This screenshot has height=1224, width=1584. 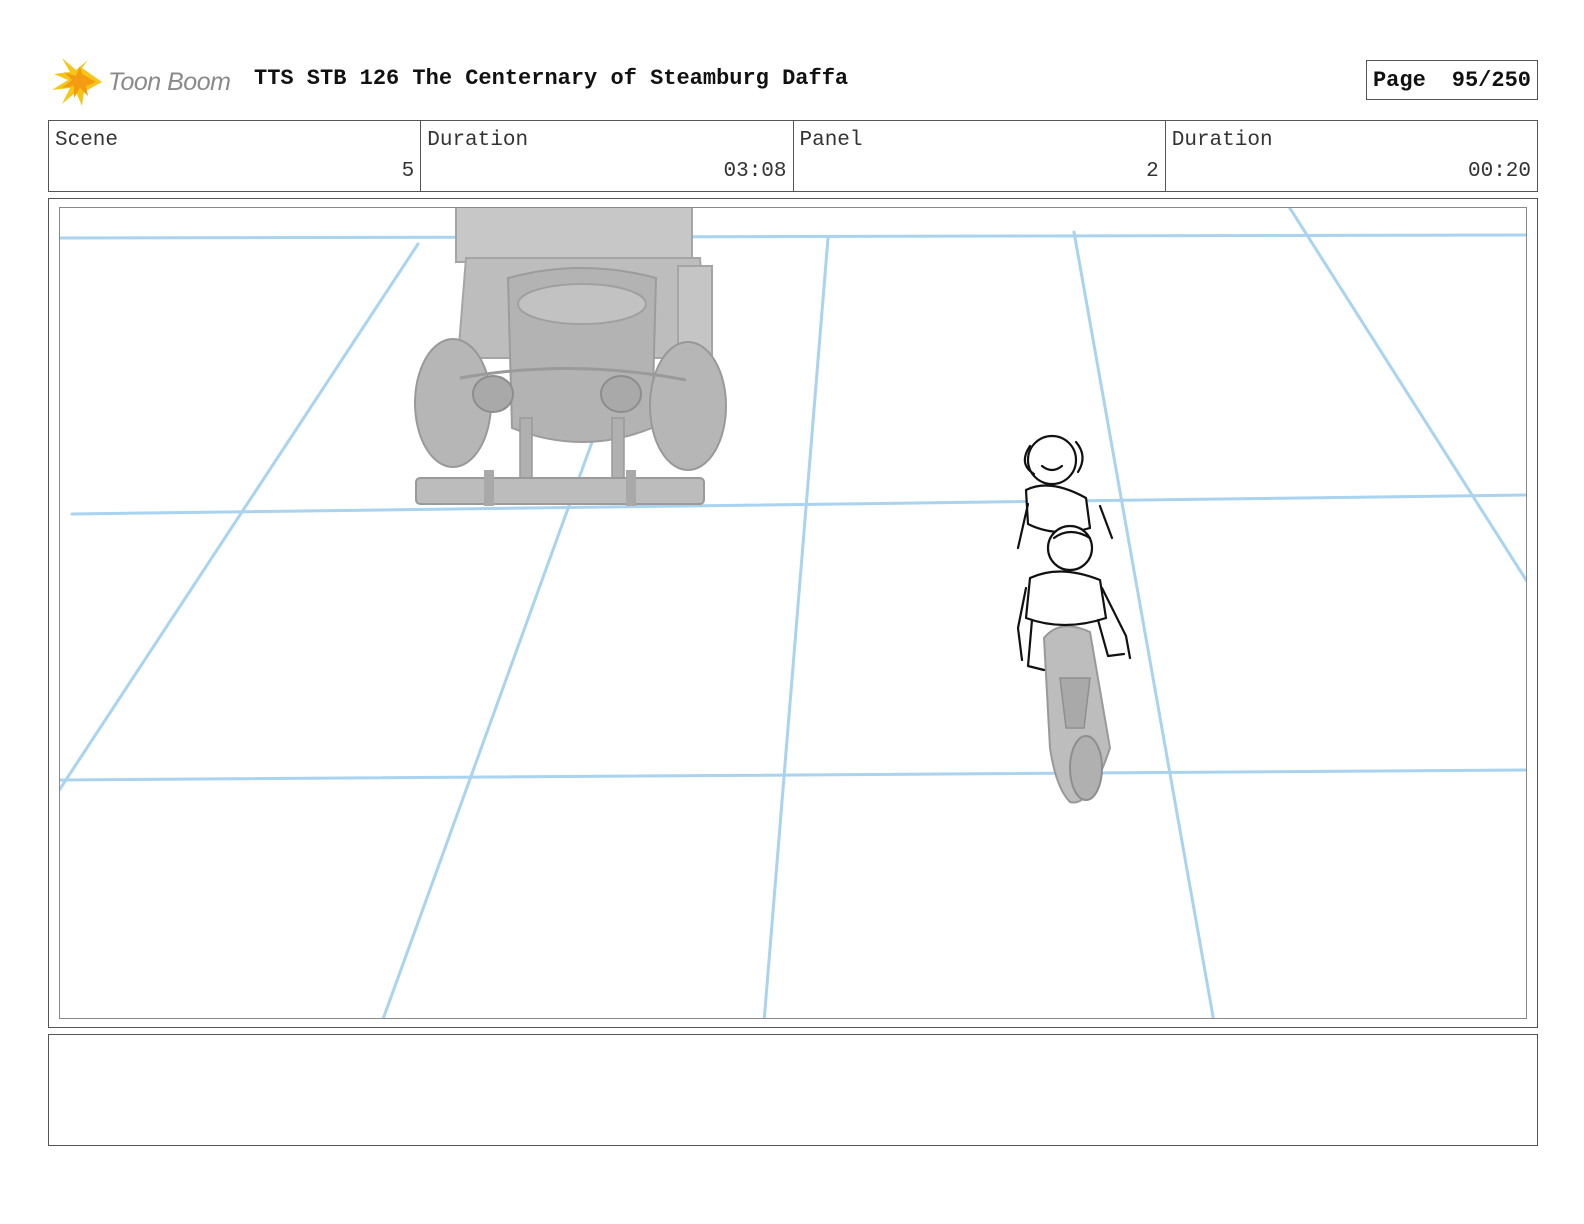 I want to click on toon-boom-logo: Toon Boom, so click(x=147, y=82).